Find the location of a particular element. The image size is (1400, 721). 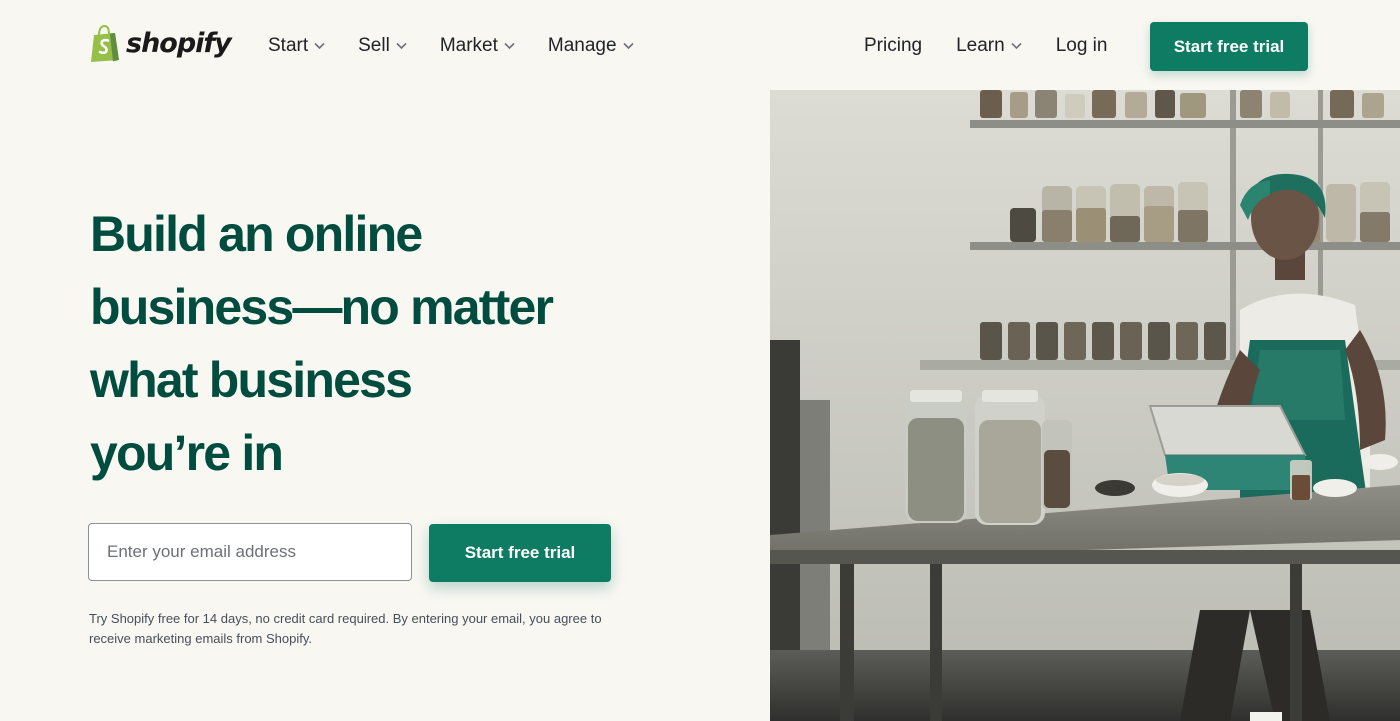

nav-item-market: Market is located at coordinates (477, 46).